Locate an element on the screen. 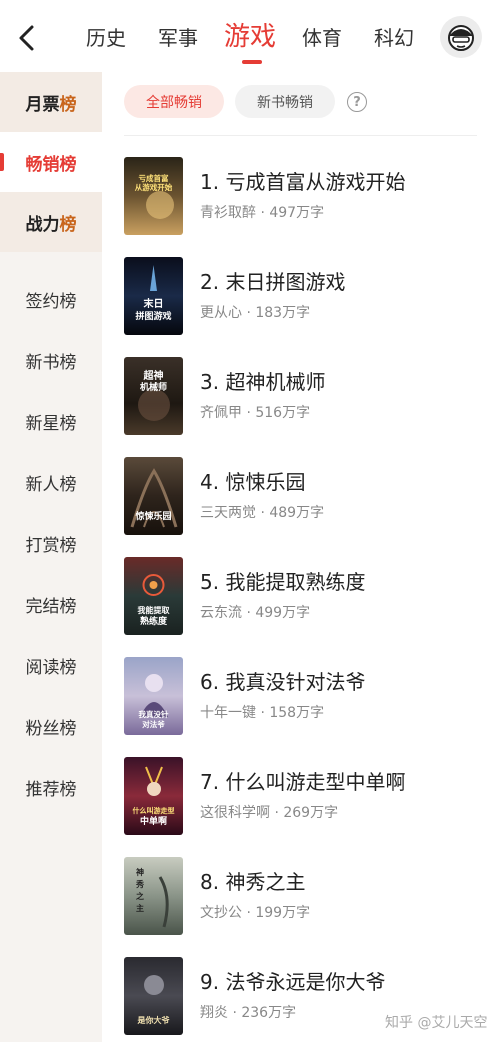 This screenshot has width=500, height=1042. svg-text: 从游戏开始 is located at coordinates (154, 187).